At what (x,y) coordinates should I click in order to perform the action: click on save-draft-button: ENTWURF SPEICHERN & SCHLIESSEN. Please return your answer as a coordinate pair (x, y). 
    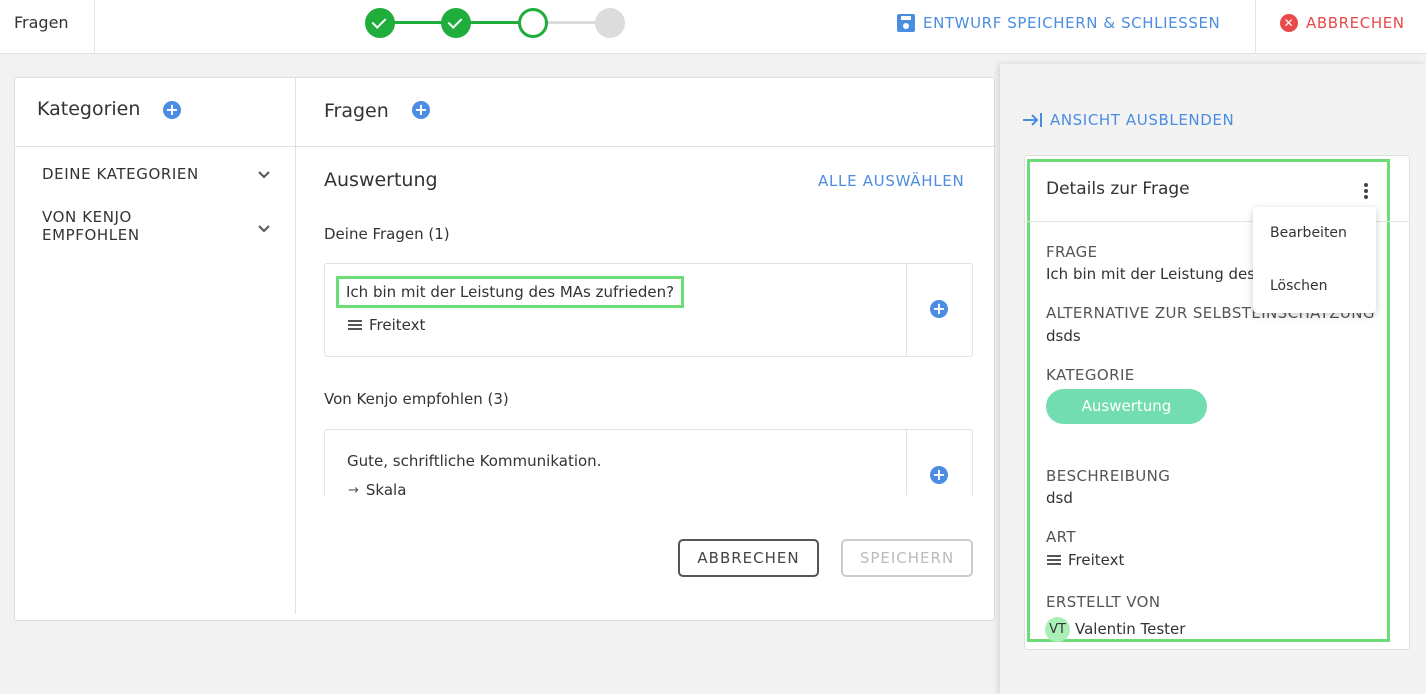
    Looking at the image, I should click on (1058, 23).